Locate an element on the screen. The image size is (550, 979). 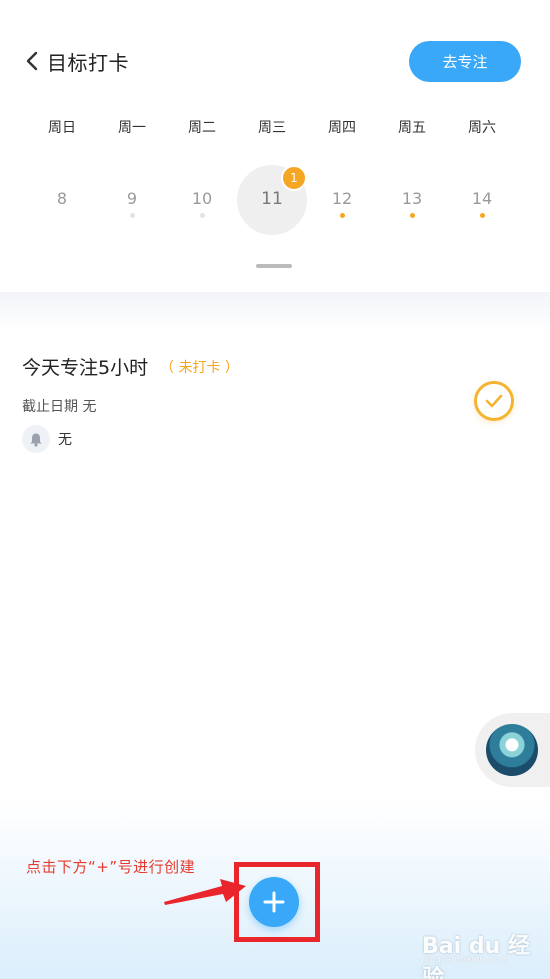
reminder-value: 无 is located at coordinates (65, 440).